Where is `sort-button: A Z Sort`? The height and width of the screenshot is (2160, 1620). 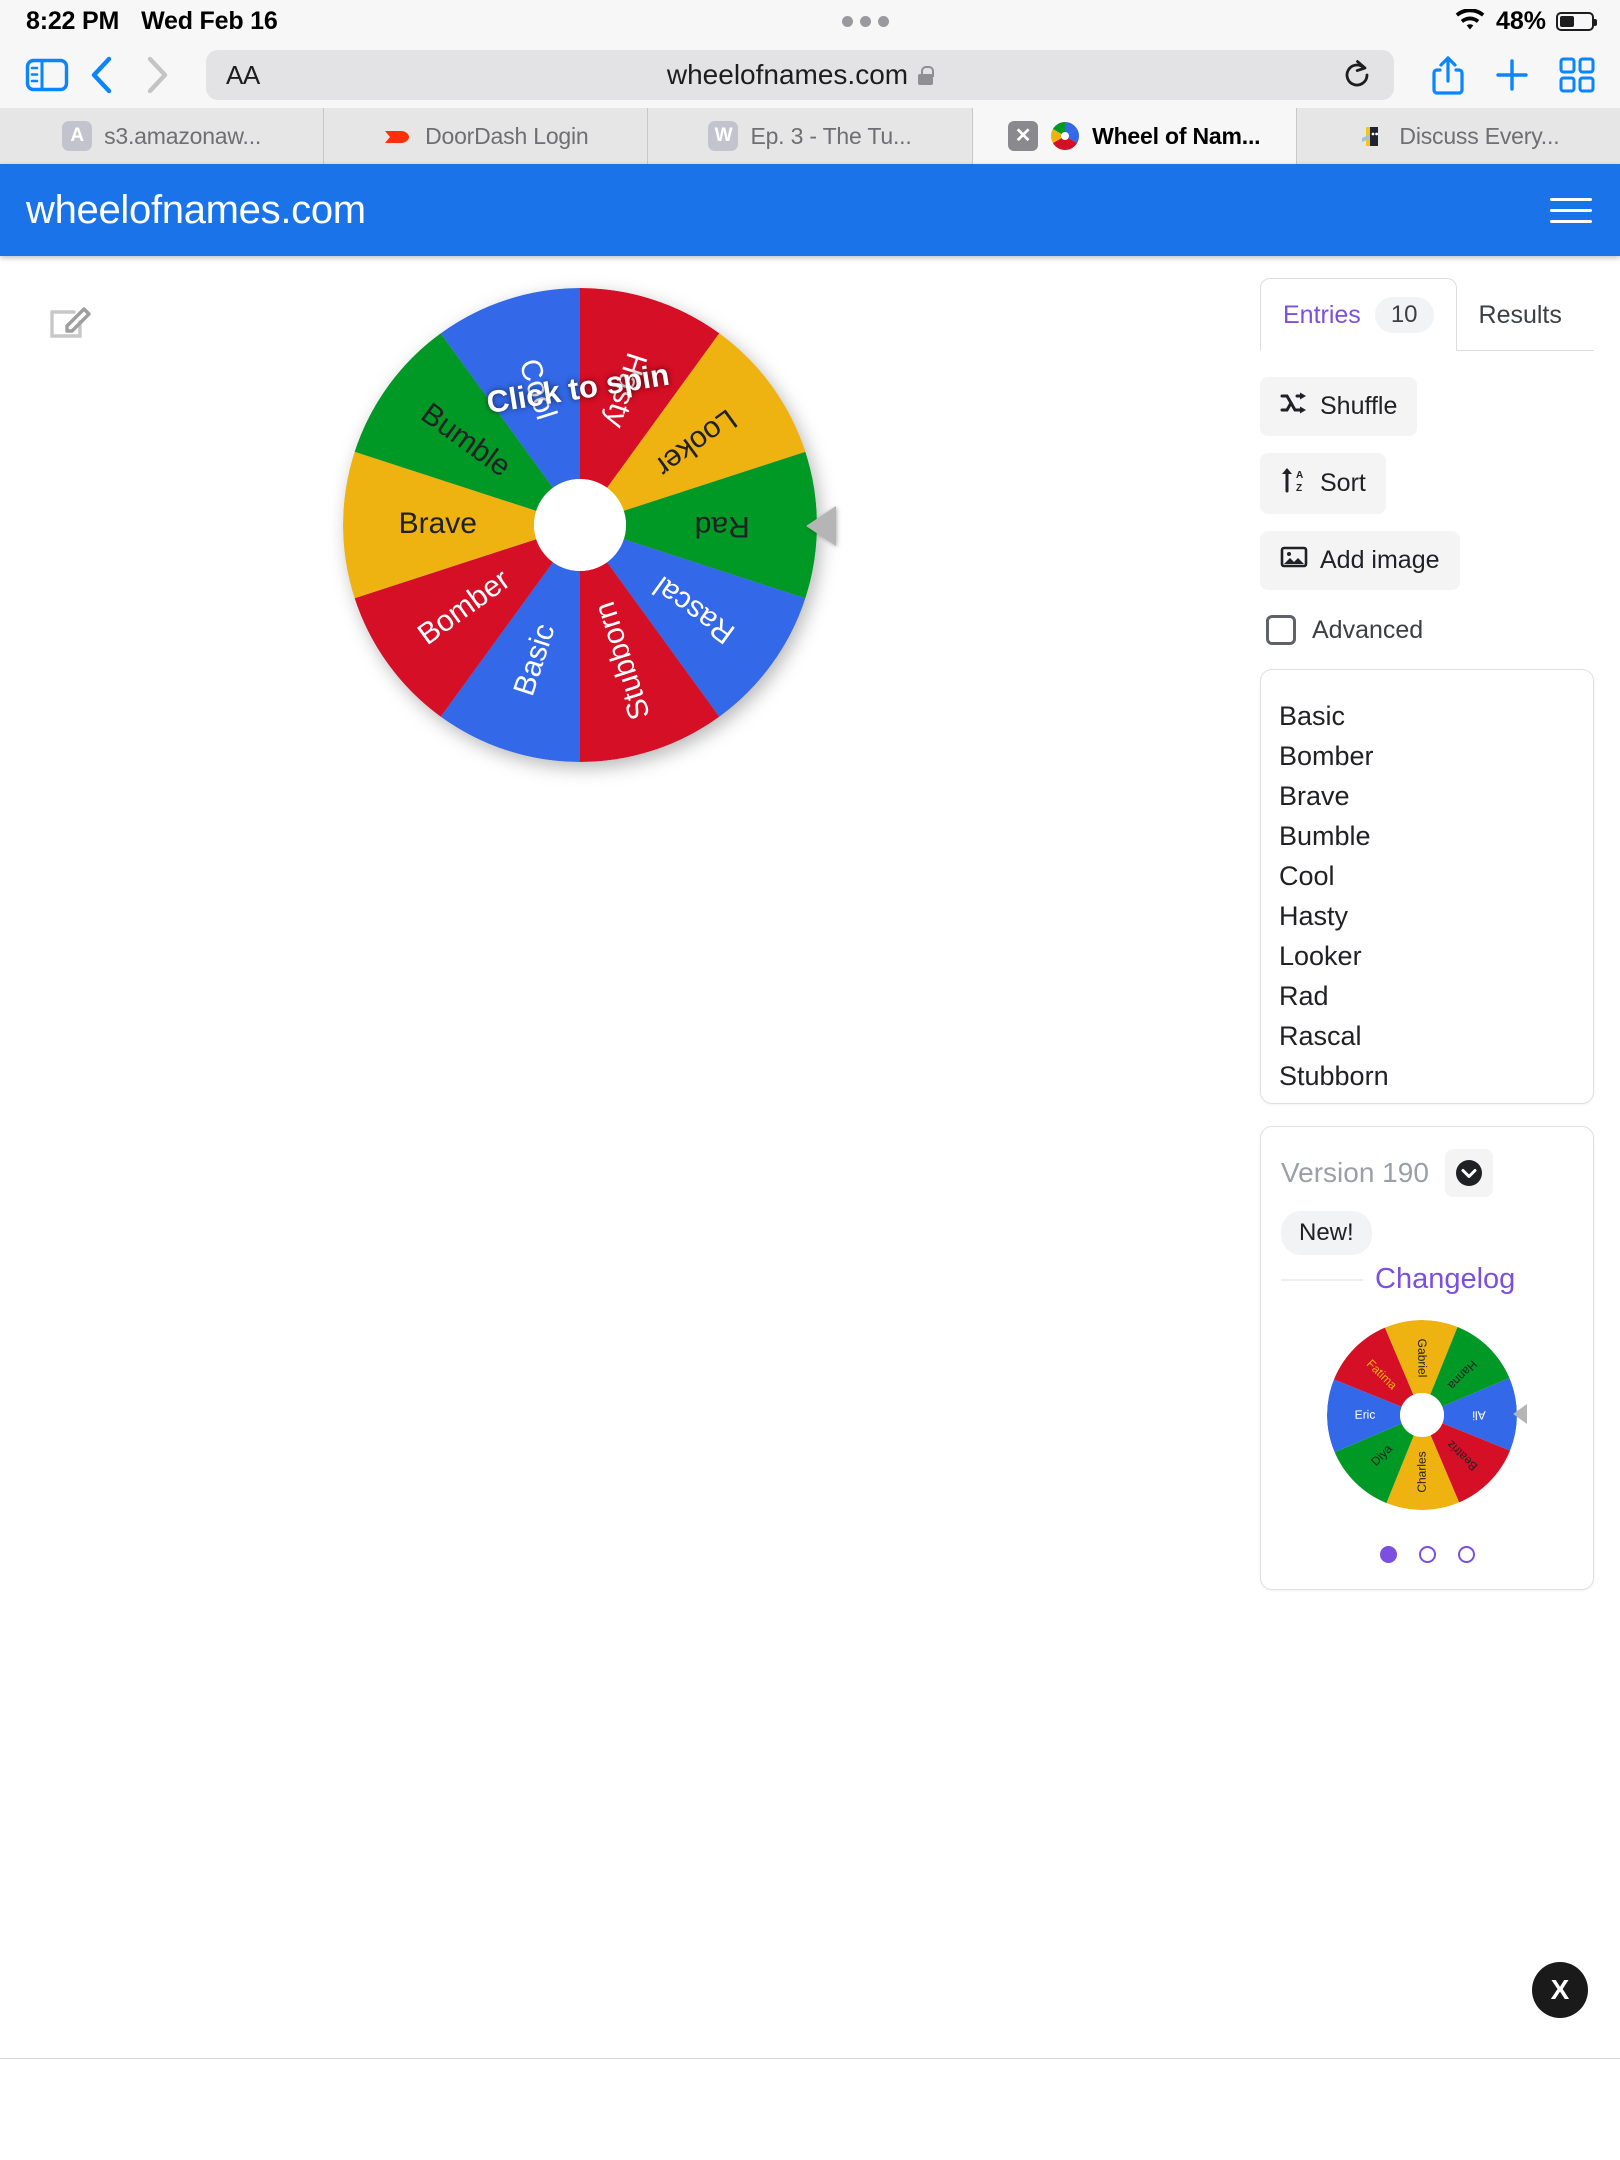 sort-button: A Z Sort is located at coordinates (1323, 483).